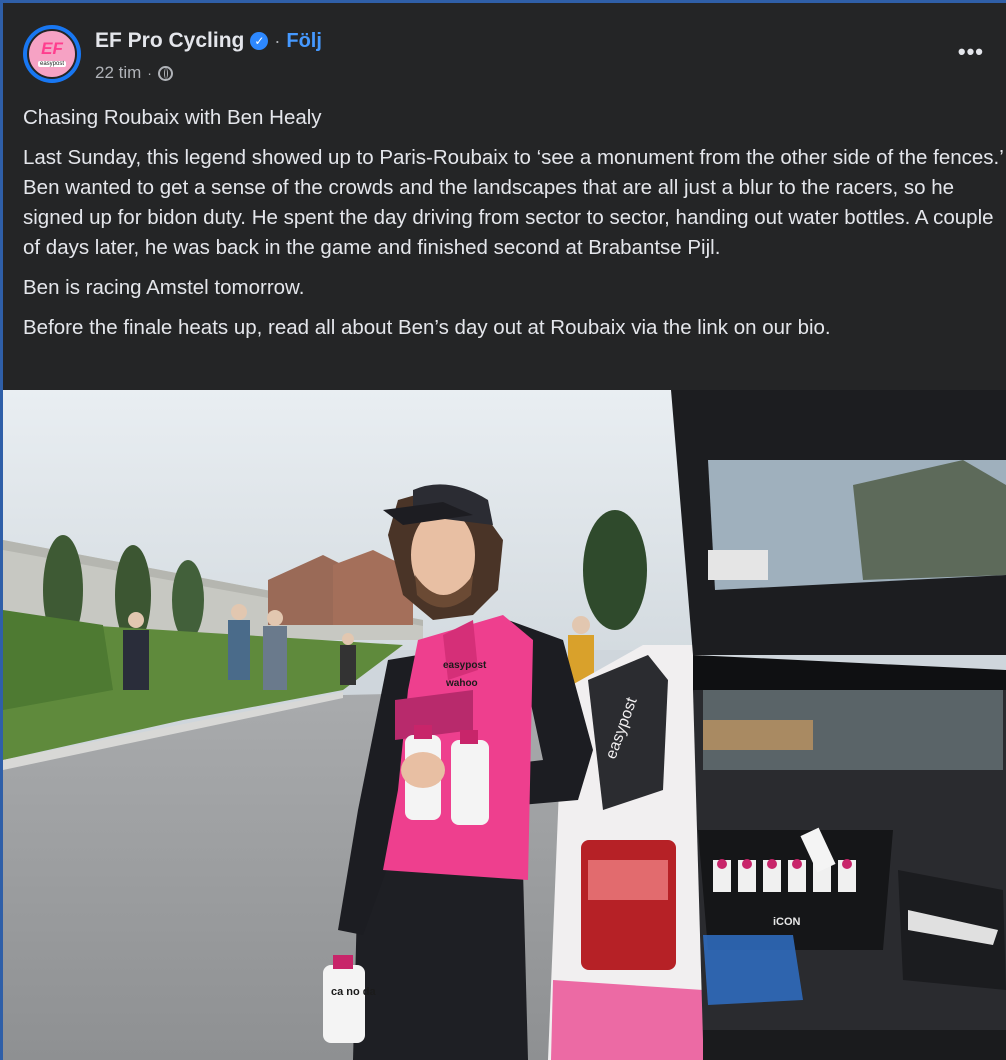 This screenshot has height=1060, width=1006. Describe the element at coordinates (118, 73) in the screenshot. I see `post-timestamp: 22 tim` at that location.